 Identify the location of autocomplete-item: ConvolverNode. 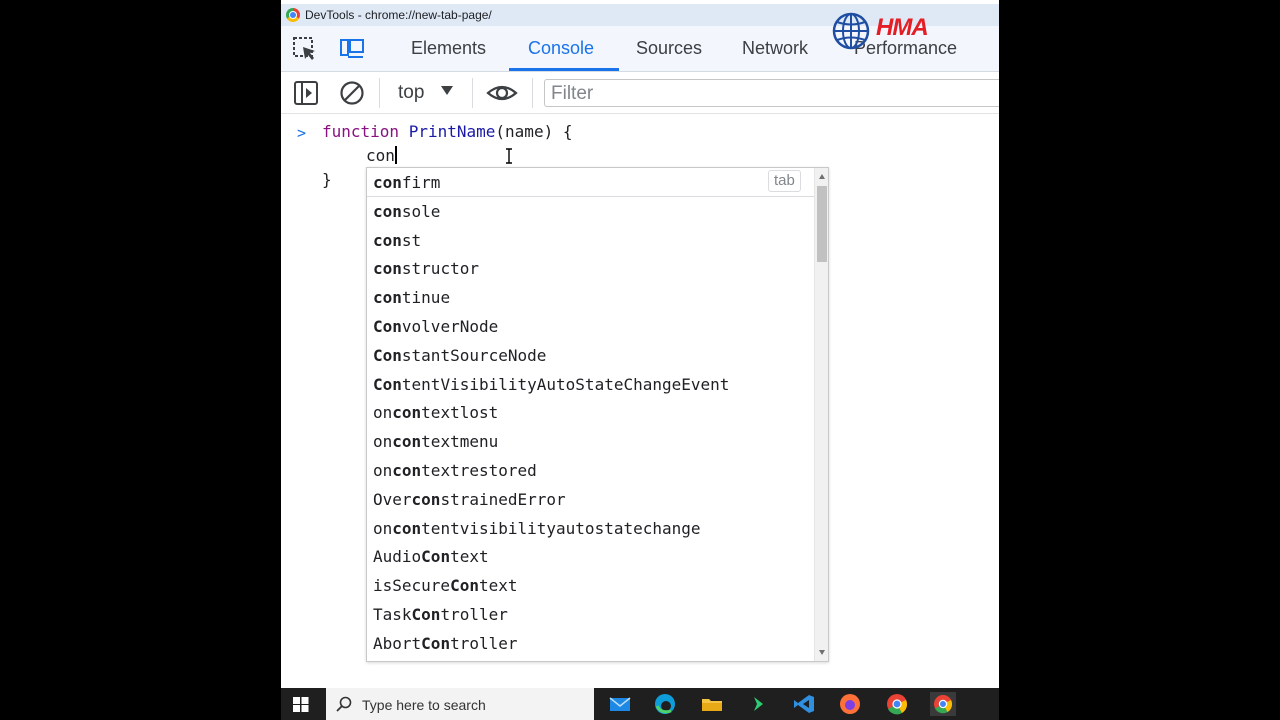
(591, 326).